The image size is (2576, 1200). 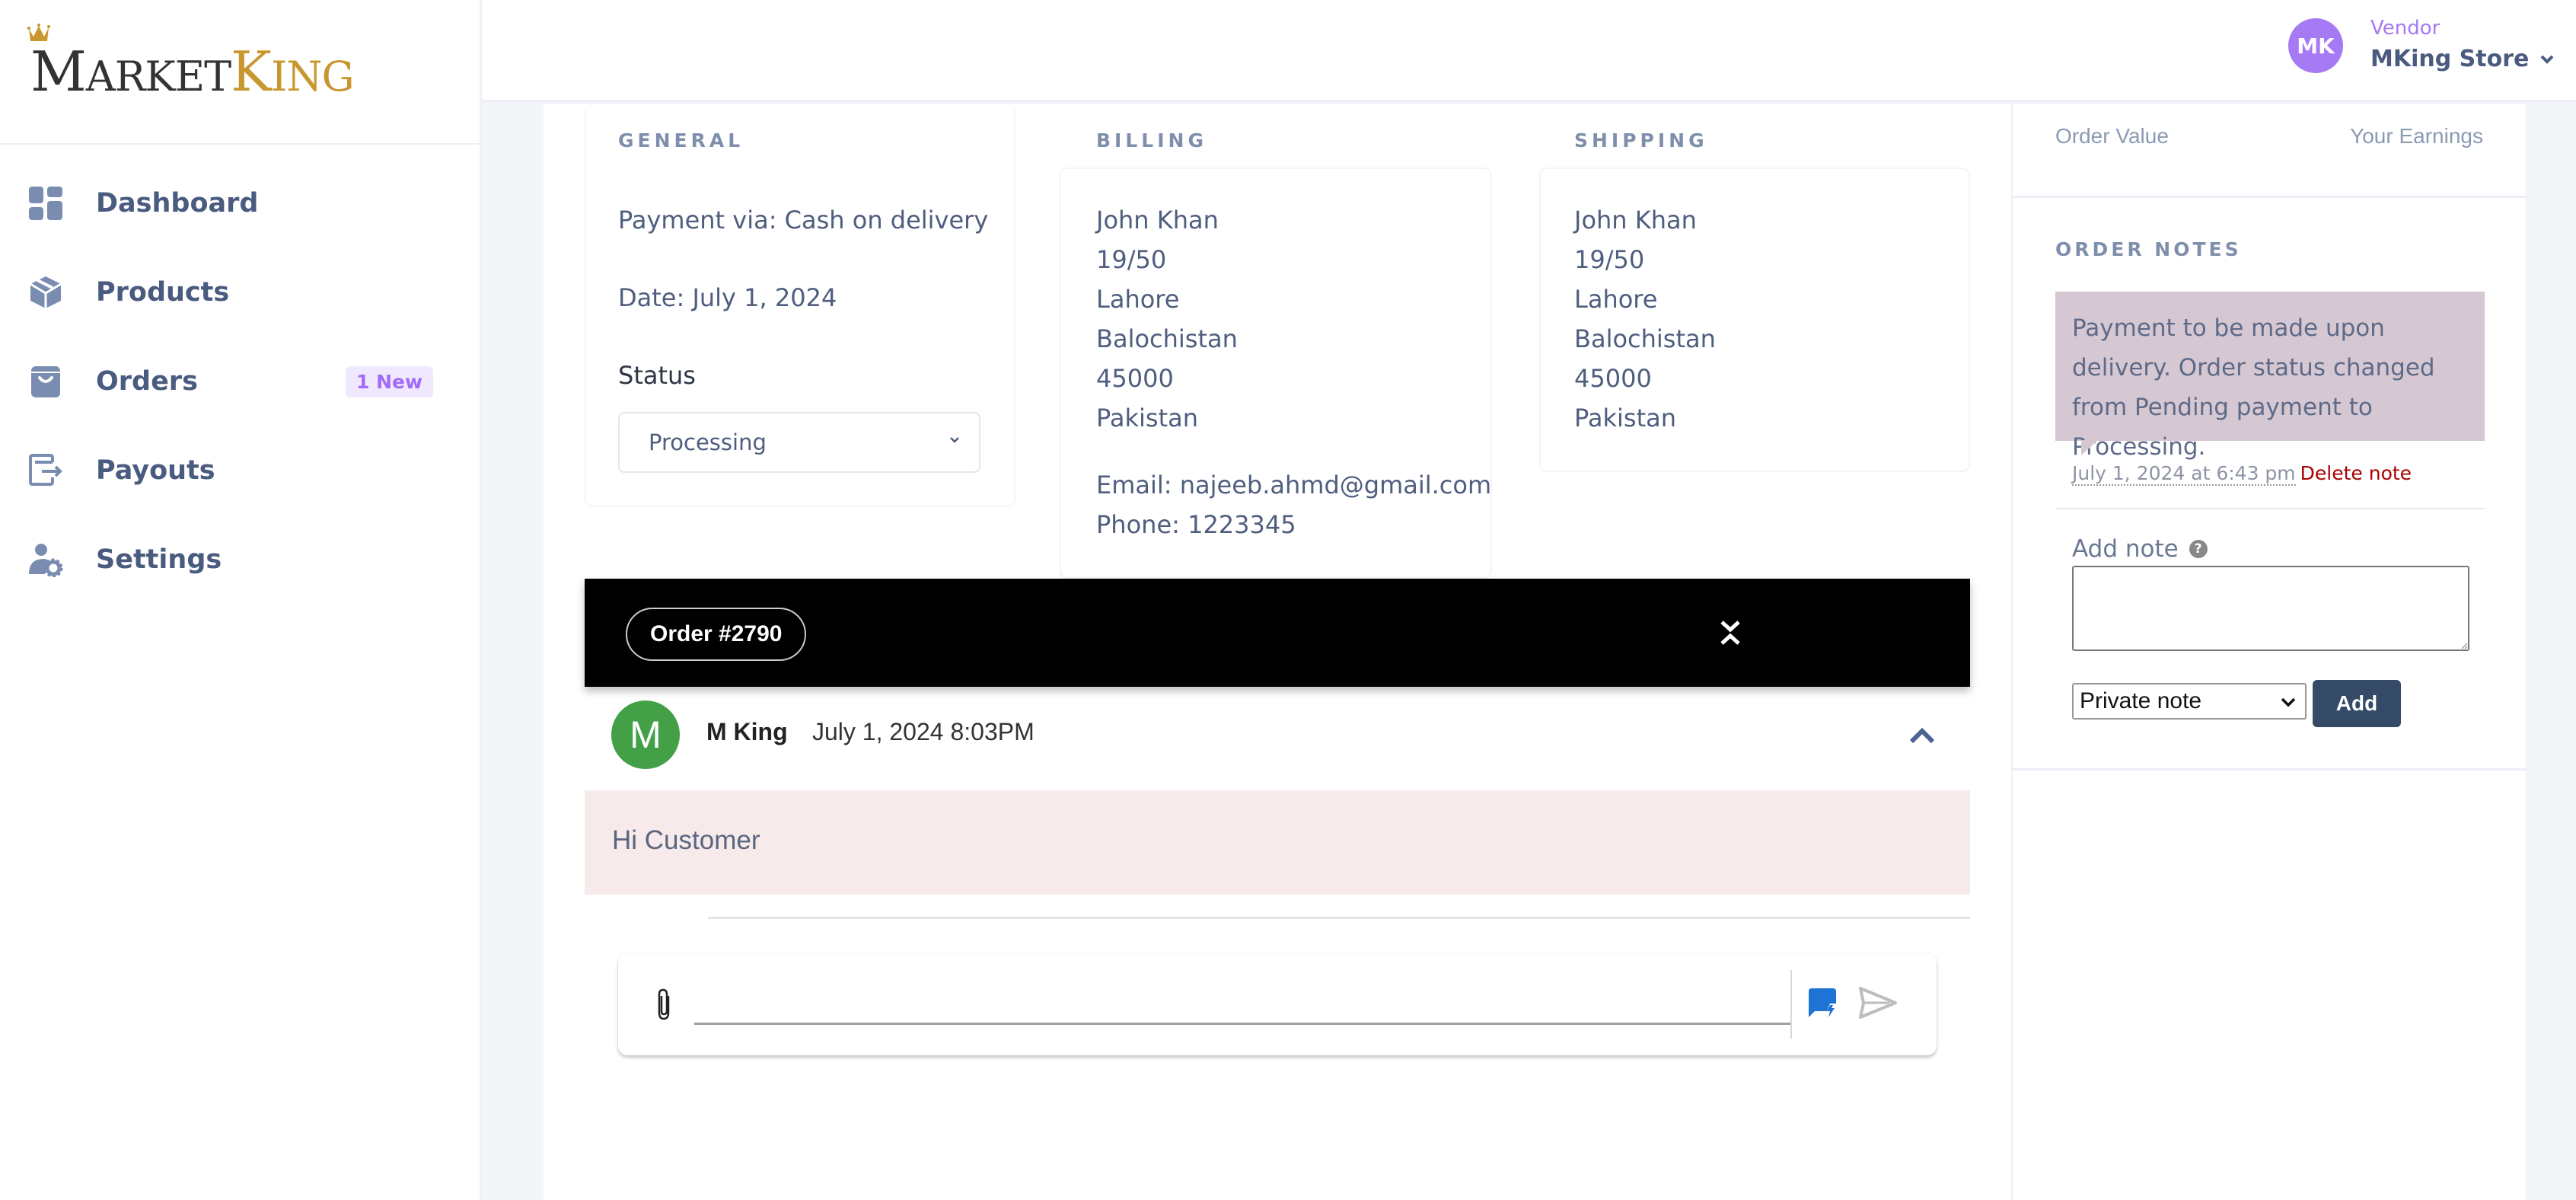 I want to click on logo-area: MARKETKING, so click(x=240, y=72).